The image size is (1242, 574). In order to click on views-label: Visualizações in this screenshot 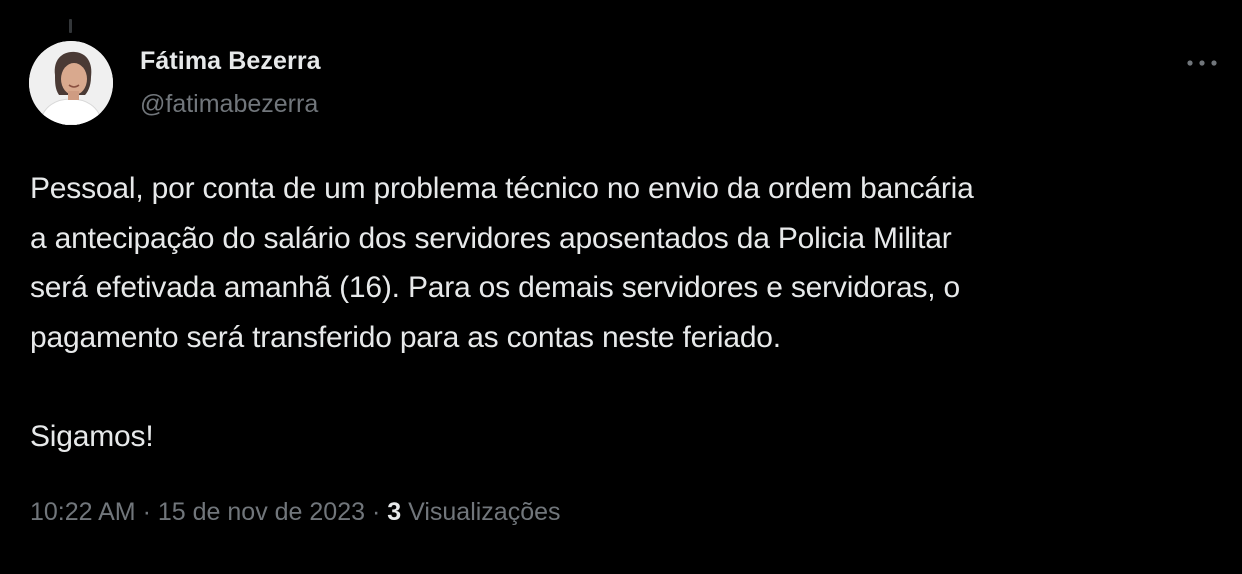, I will do `click(484, 512)`.